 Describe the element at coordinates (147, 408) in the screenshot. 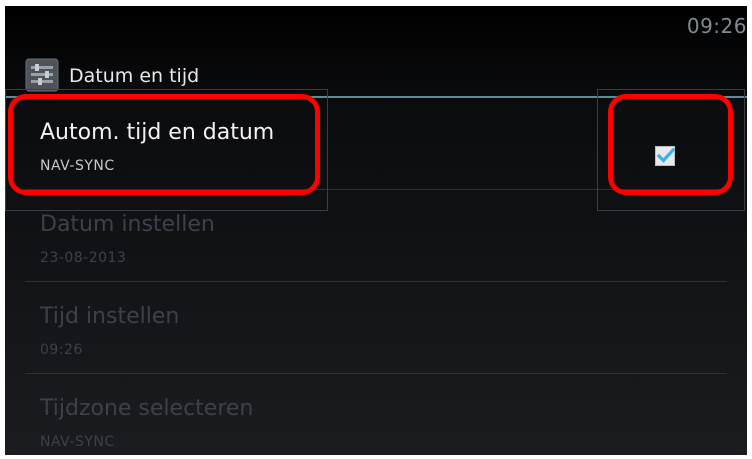

I see `setting-title: Tijdzone selecteren` at that location.